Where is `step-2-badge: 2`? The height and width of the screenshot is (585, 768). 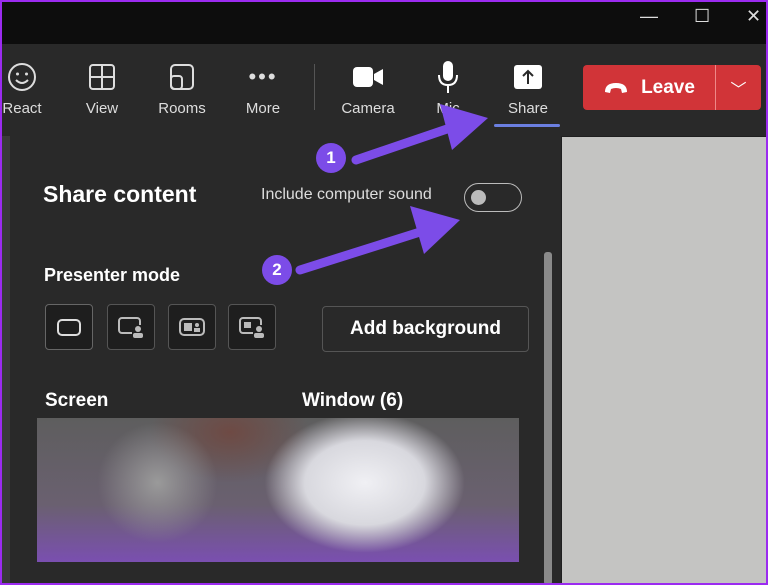
step-2-badge: 2 is located at coordinates (277, 269).